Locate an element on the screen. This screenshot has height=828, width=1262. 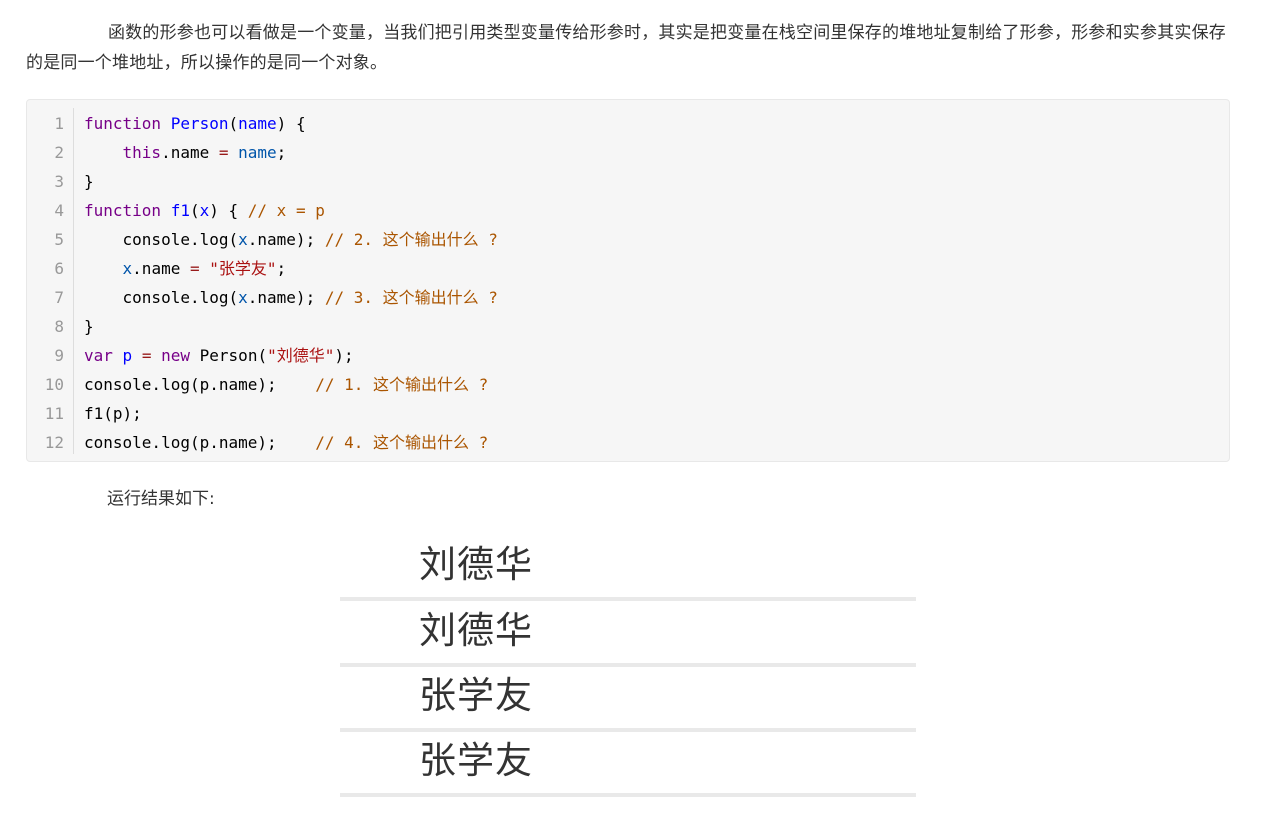
code-line: 8} is located at coordinates (628, 326).